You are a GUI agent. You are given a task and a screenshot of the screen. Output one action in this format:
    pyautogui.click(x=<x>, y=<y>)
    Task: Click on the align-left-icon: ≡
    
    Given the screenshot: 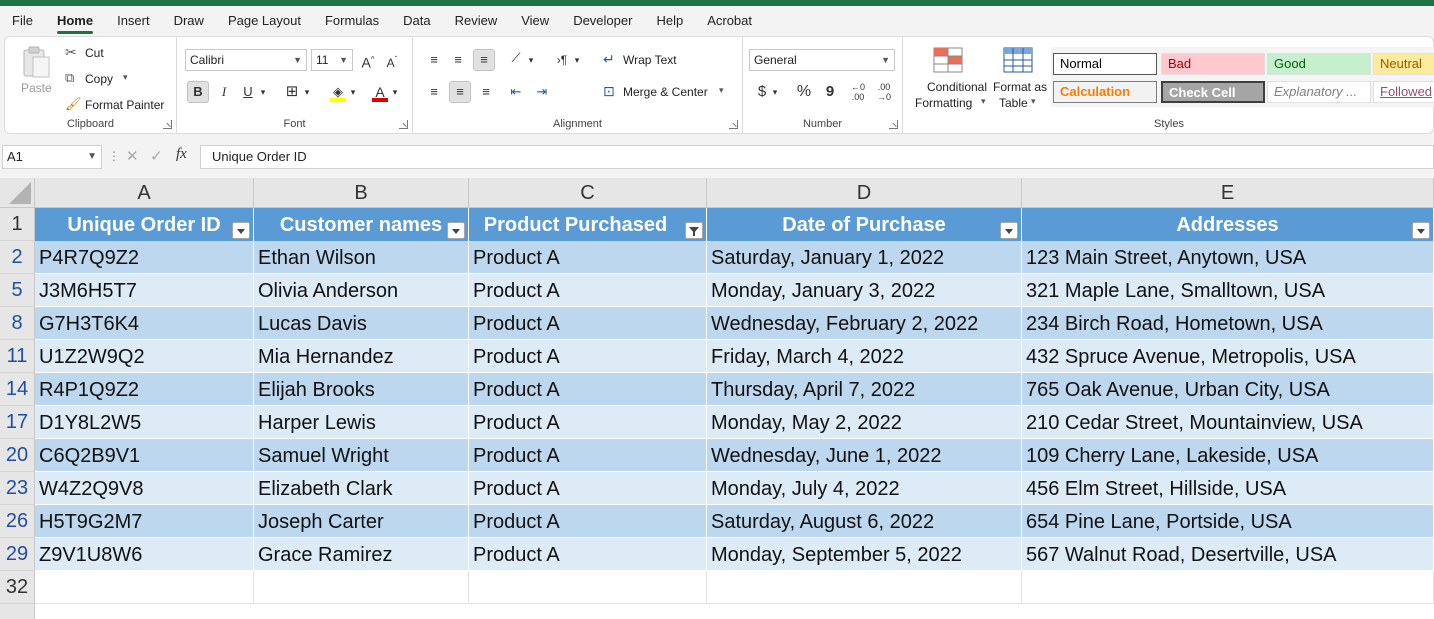 What is the action you would take?
    pyautogui.click(x=434, y=92)
    